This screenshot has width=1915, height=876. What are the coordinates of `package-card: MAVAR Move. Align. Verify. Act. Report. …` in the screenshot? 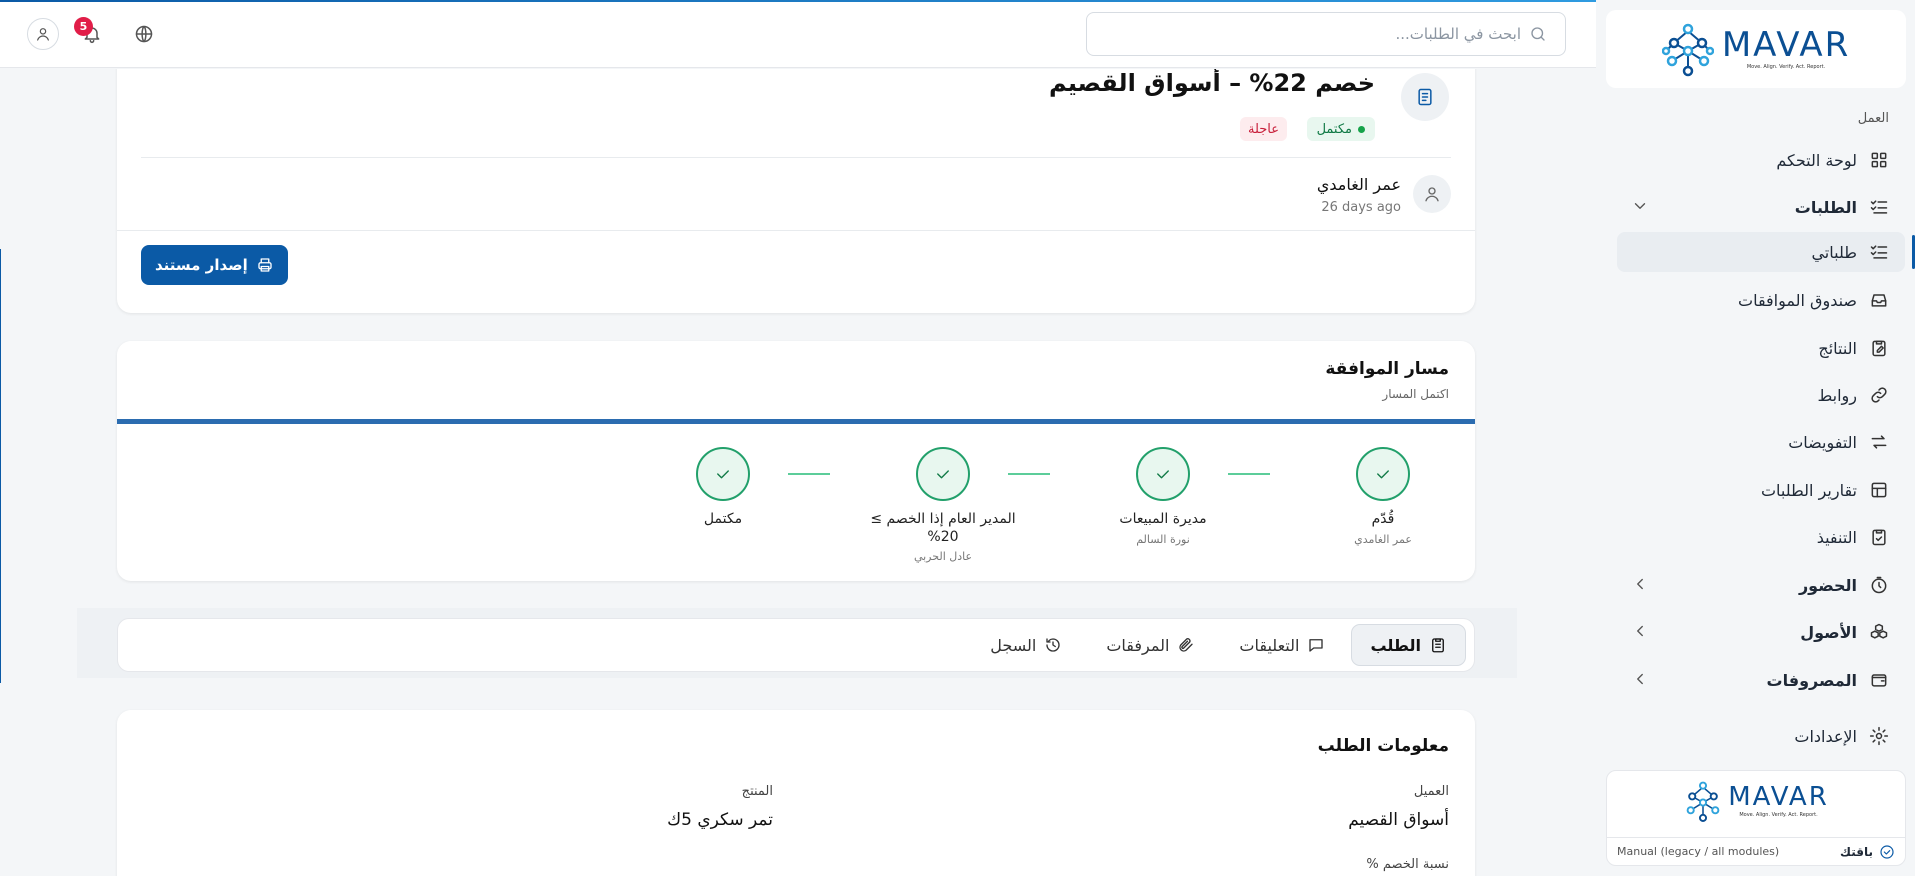 It's located at (1756, 818).